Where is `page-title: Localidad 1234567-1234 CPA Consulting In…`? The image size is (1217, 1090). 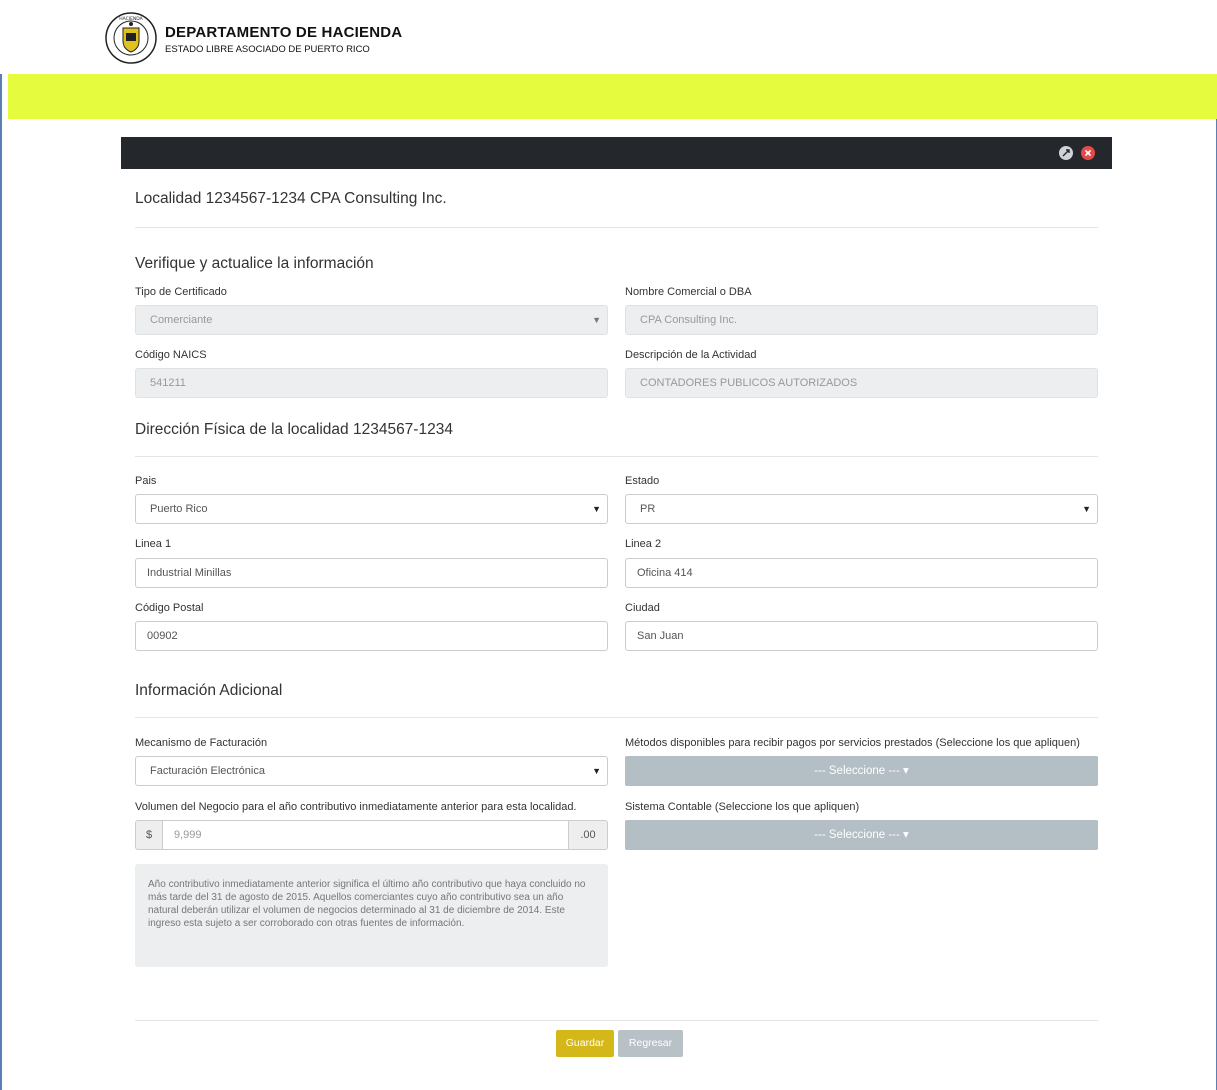
page-title: Localidad 1234567-1234 CPA Consulting In… is located at coordinates (291, 198).